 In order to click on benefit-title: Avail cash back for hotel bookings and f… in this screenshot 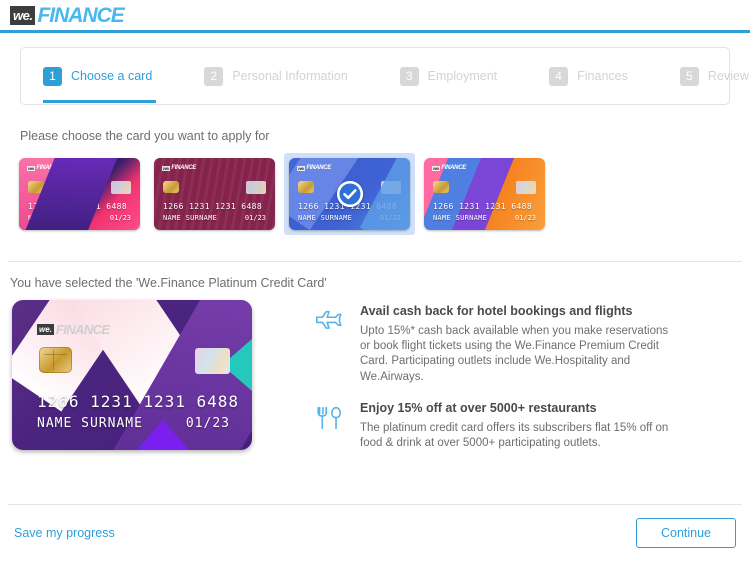, I will do `click(496, 311)`.